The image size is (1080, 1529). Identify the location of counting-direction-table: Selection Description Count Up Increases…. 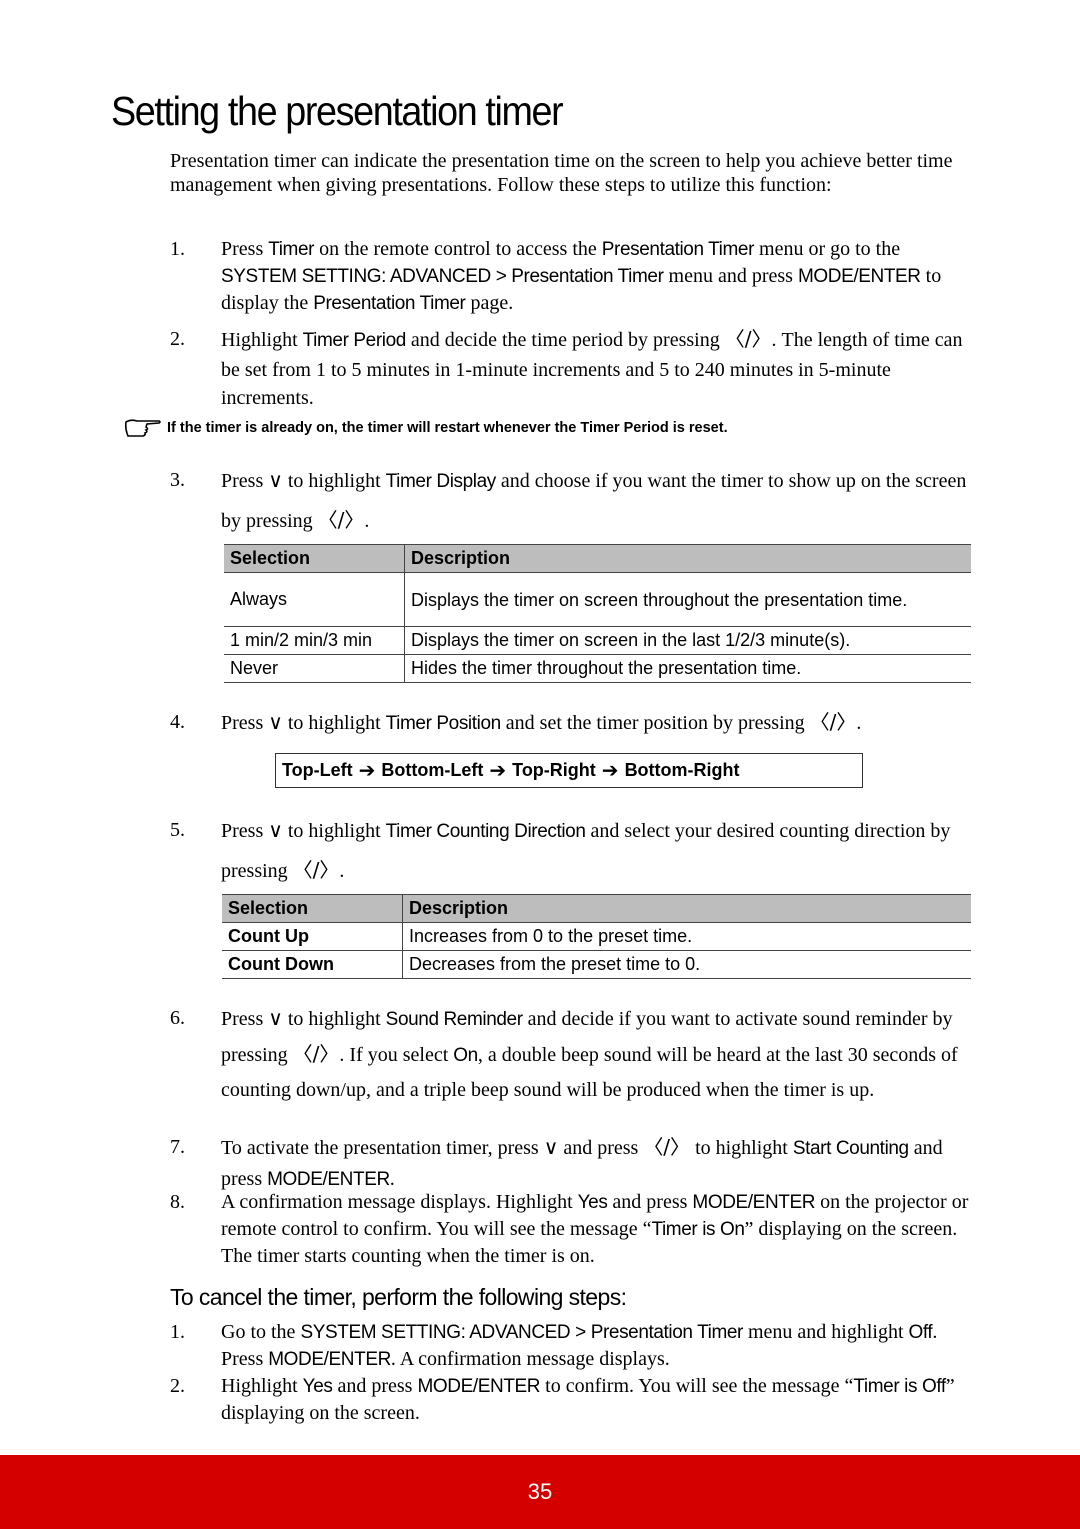
(596, 936).